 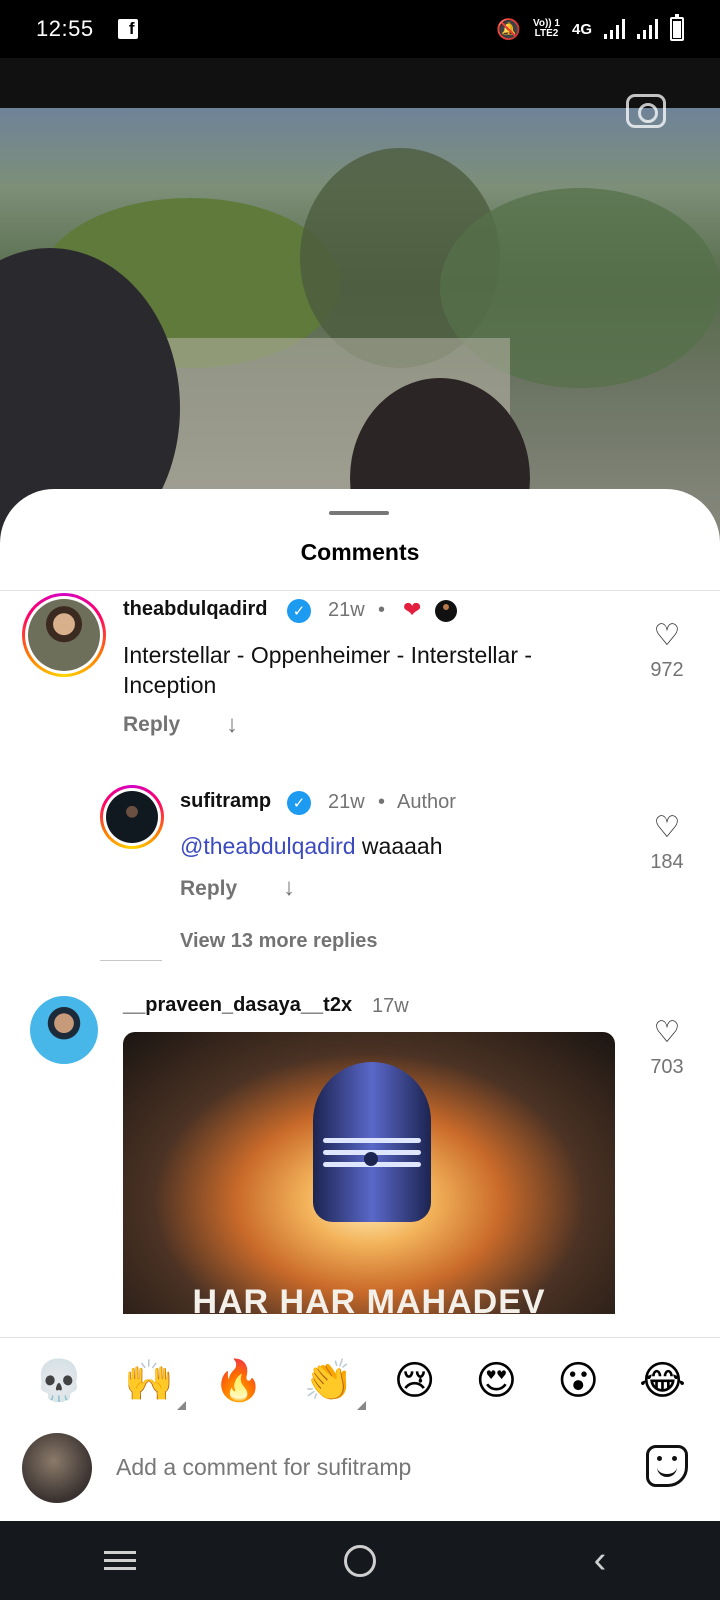 What do you see at coordinates (65, 28) in the screenshot?
I see `status-time: 12:55` at bounding box center [65, 28].